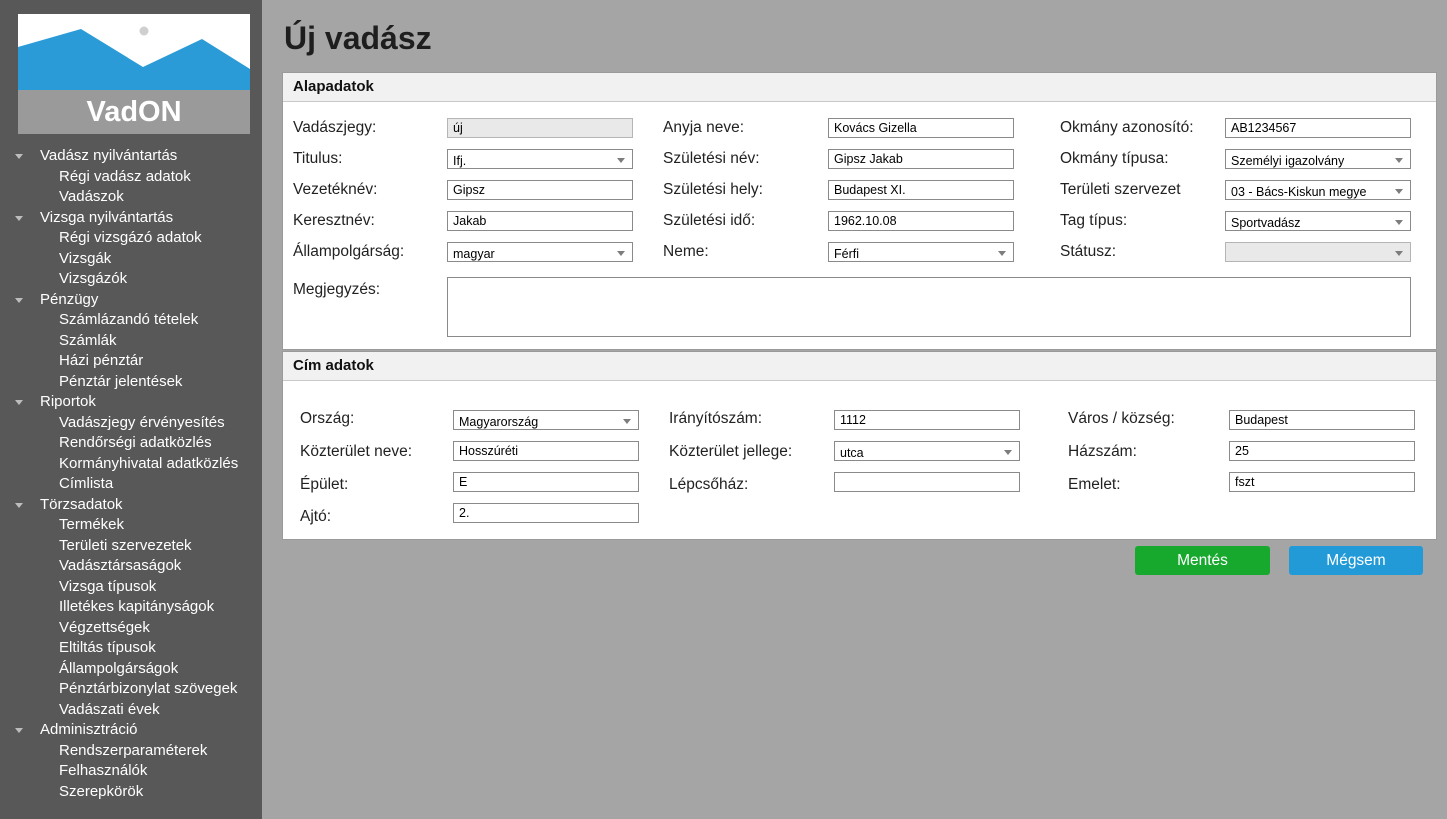 Image resolution: width=1447 pixels, height=819 pixels. I want to click on emelet-input: fszt, so click(1322, 482).